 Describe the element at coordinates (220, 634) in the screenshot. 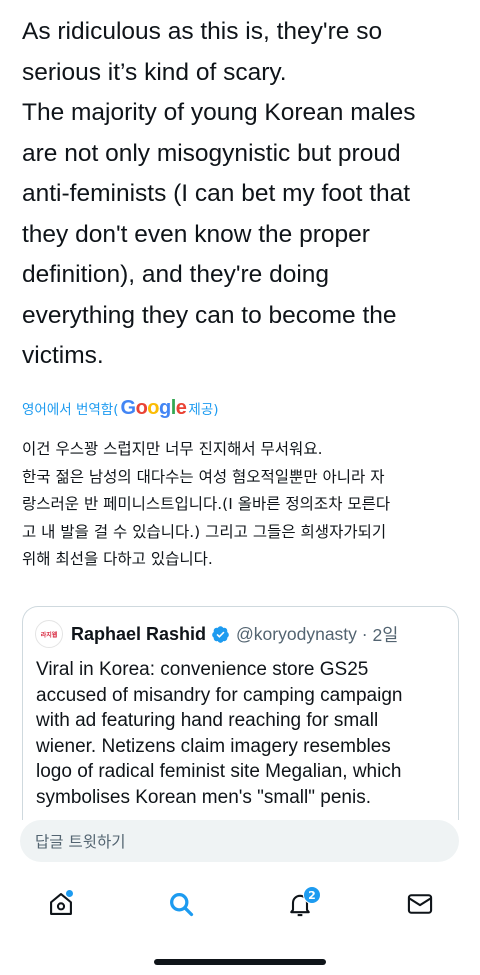

I see `verified-badge-icon` at that location.